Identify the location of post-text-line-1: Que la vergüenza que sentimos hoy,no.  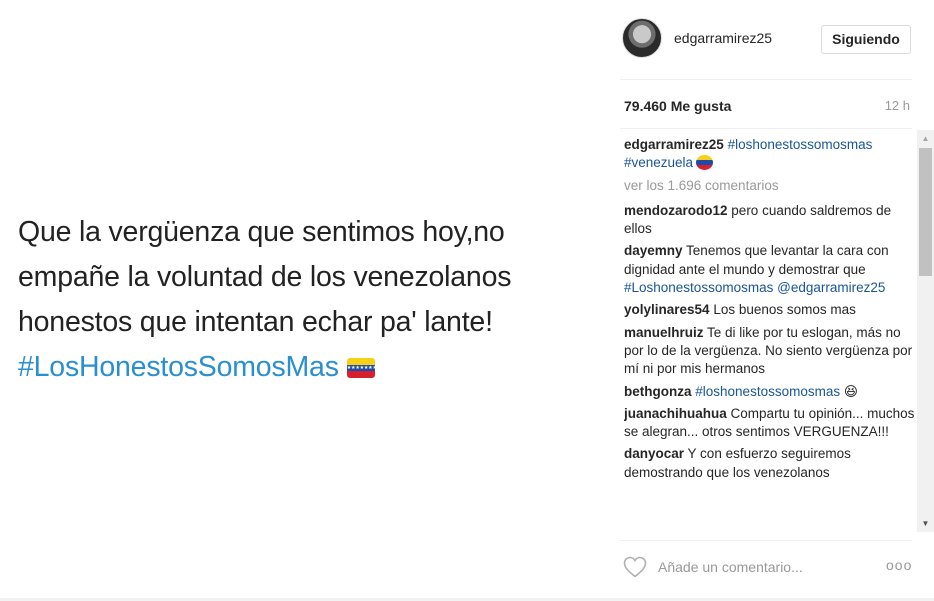
(261, 232).